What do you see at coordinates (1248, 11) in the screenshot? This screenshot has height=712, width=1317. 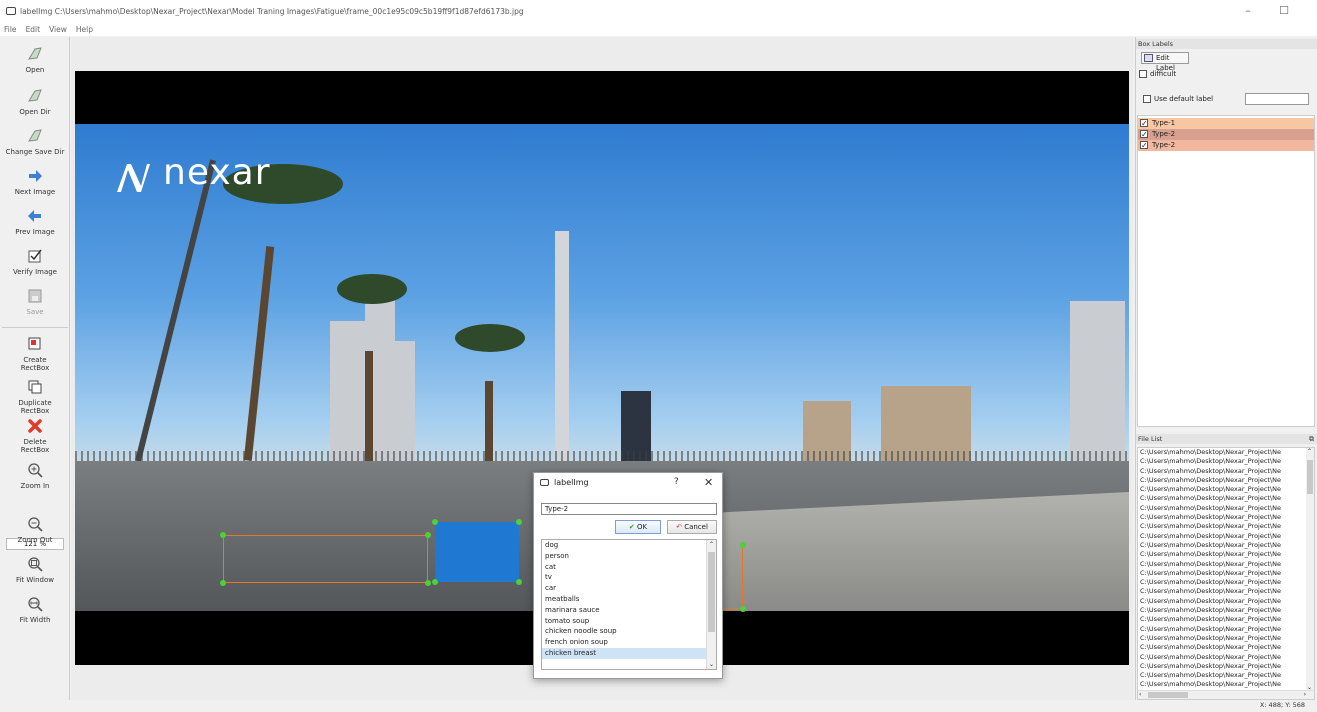 I see `minimize-button: –` at bounding box center [1248, 11].